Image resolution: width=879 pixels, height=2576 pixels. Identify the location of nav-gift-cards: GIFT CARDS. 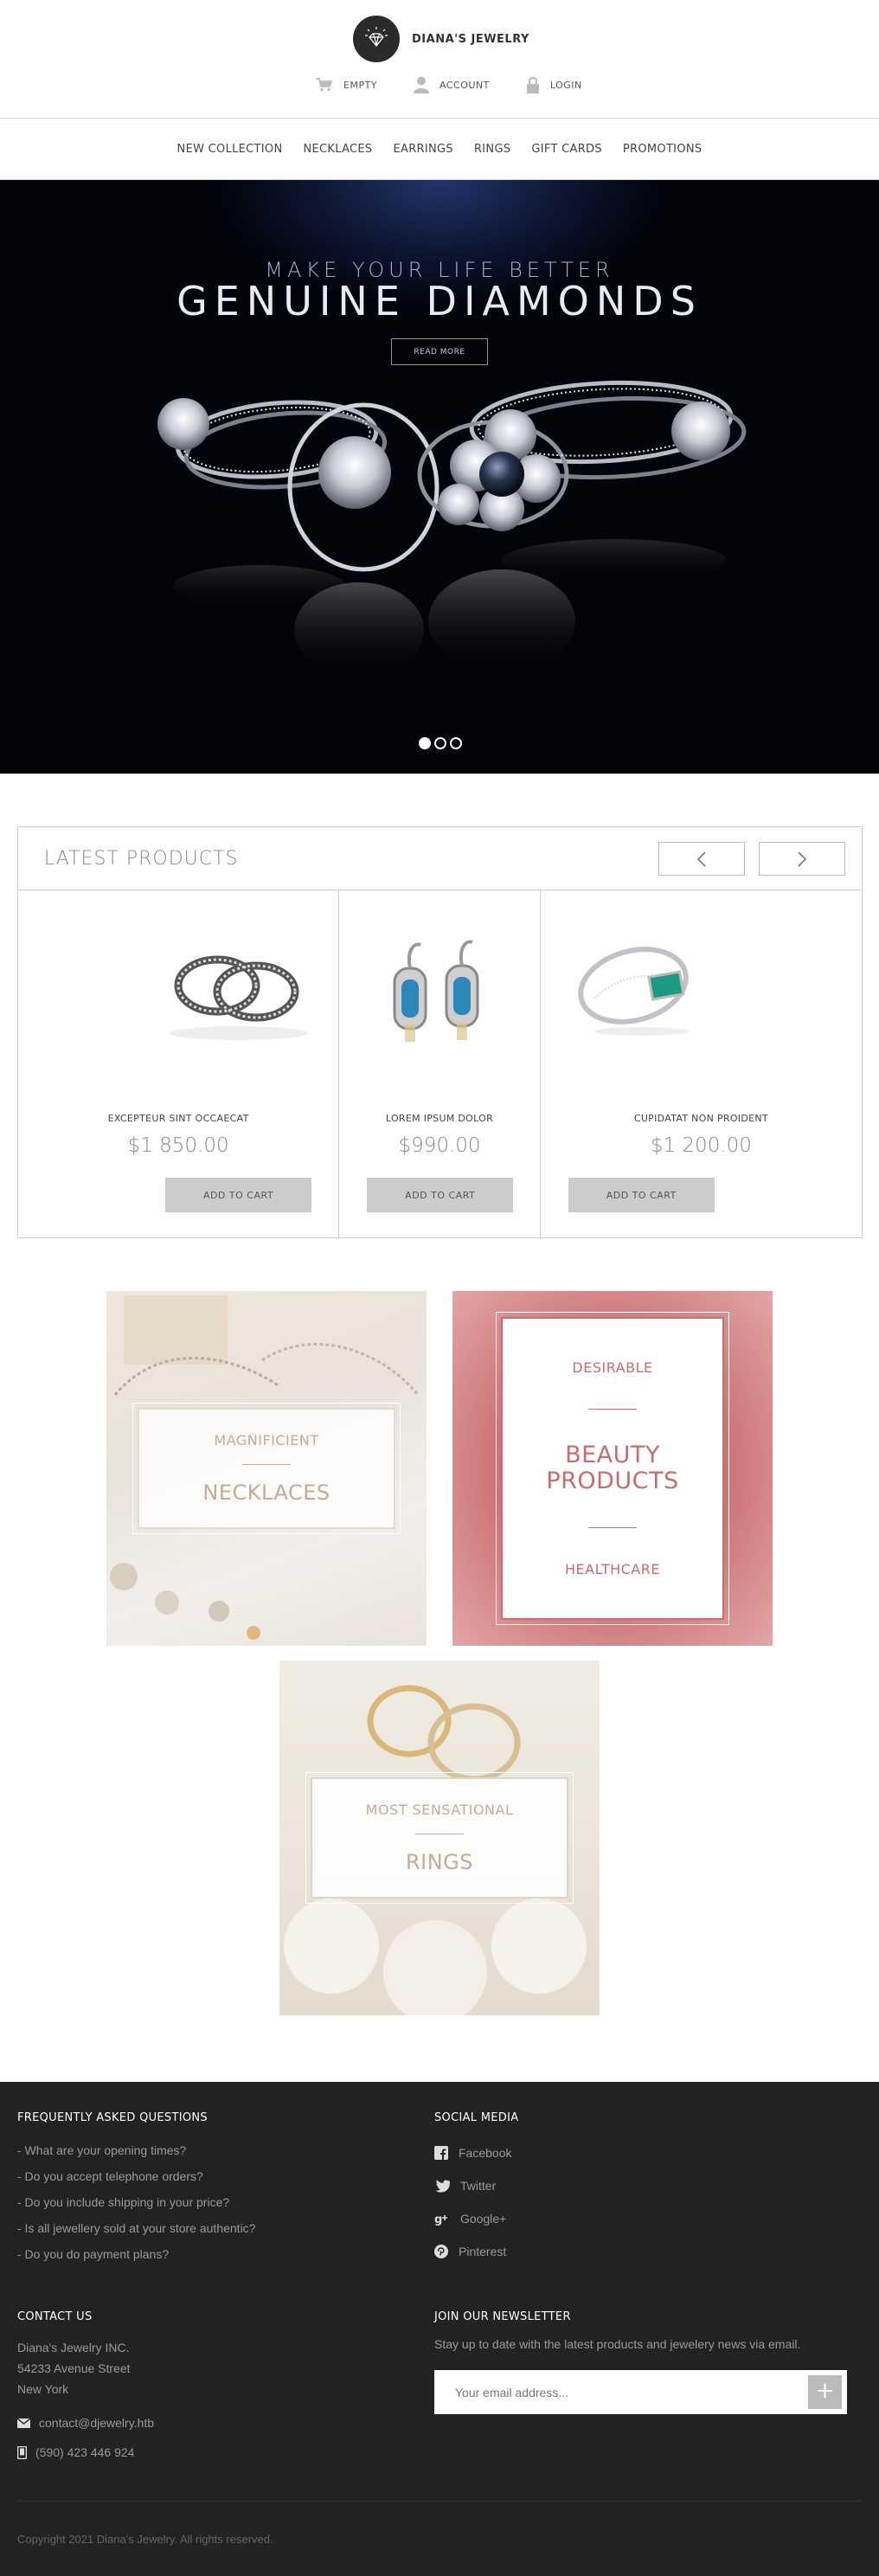
(567, 150).